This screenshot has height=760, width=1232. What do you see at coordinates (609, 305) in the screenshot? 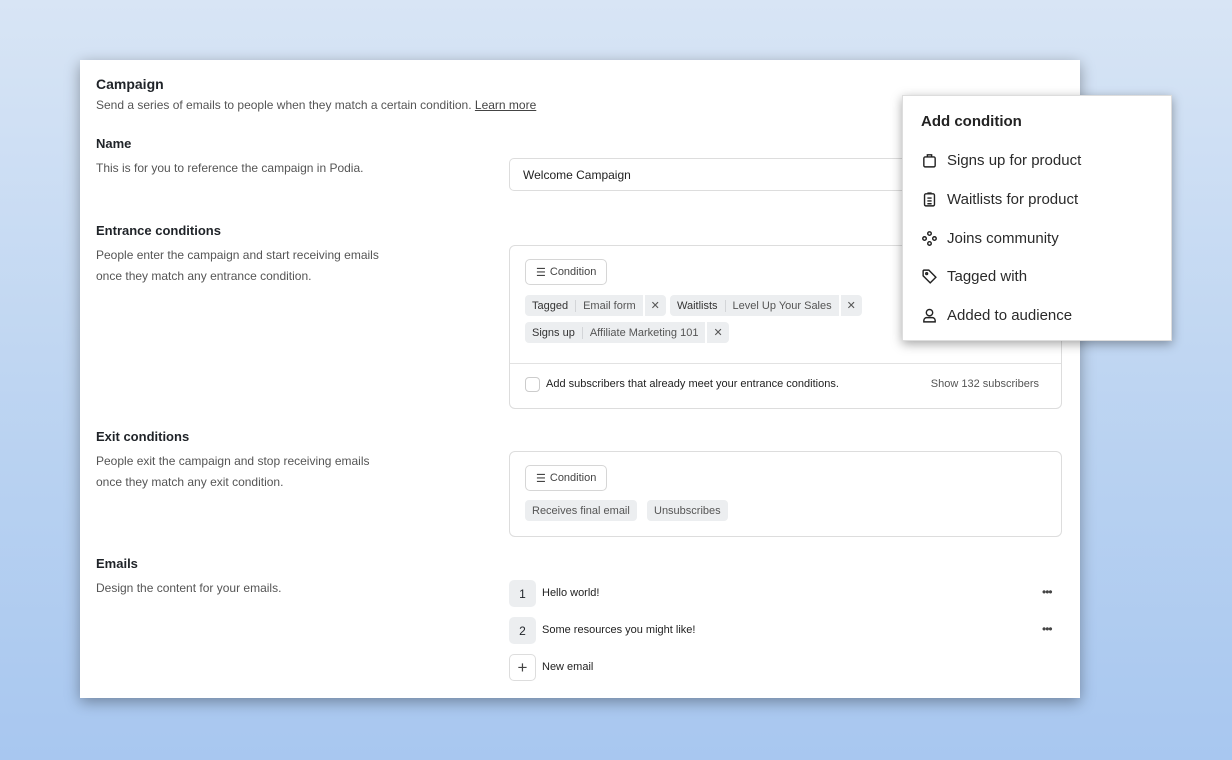
I see `chip-value: Email form` at bounding box center [609, 305].